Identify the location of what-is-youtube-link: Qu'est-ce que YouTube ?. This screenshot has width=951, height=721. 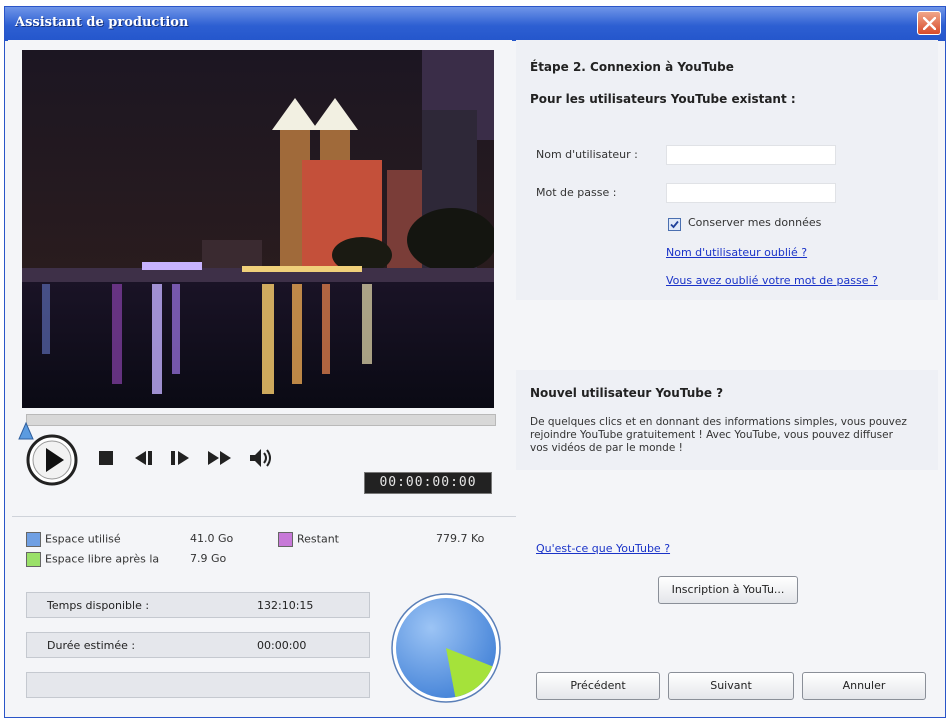
(603, 548).